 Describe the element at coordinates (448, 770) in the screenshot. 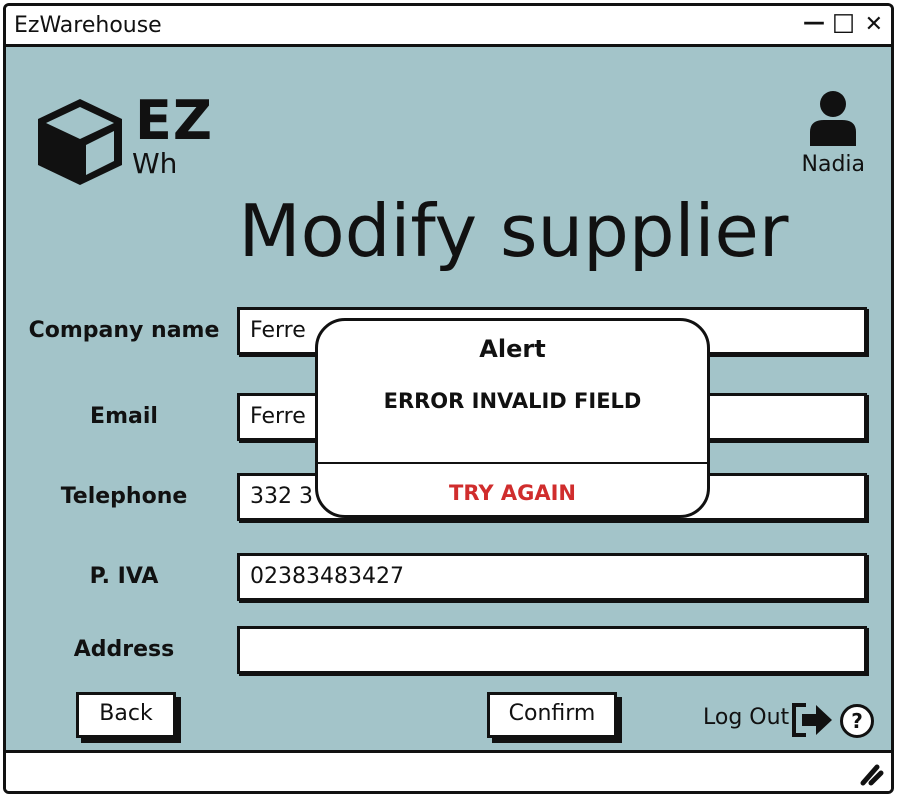

I see `status-bar` at that location.